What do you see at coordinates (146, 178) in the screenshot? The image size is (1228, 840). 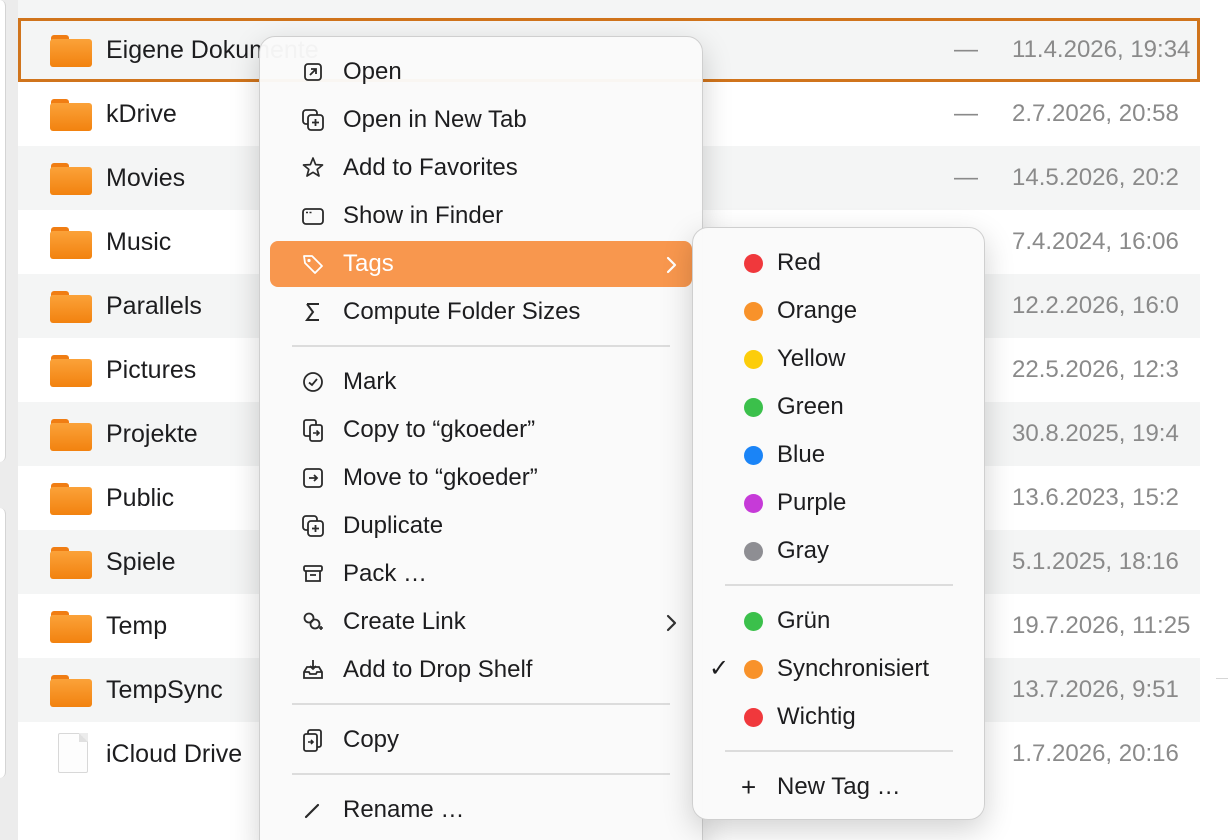 I see `file-name: Movies` at bounding box center [146, 178].